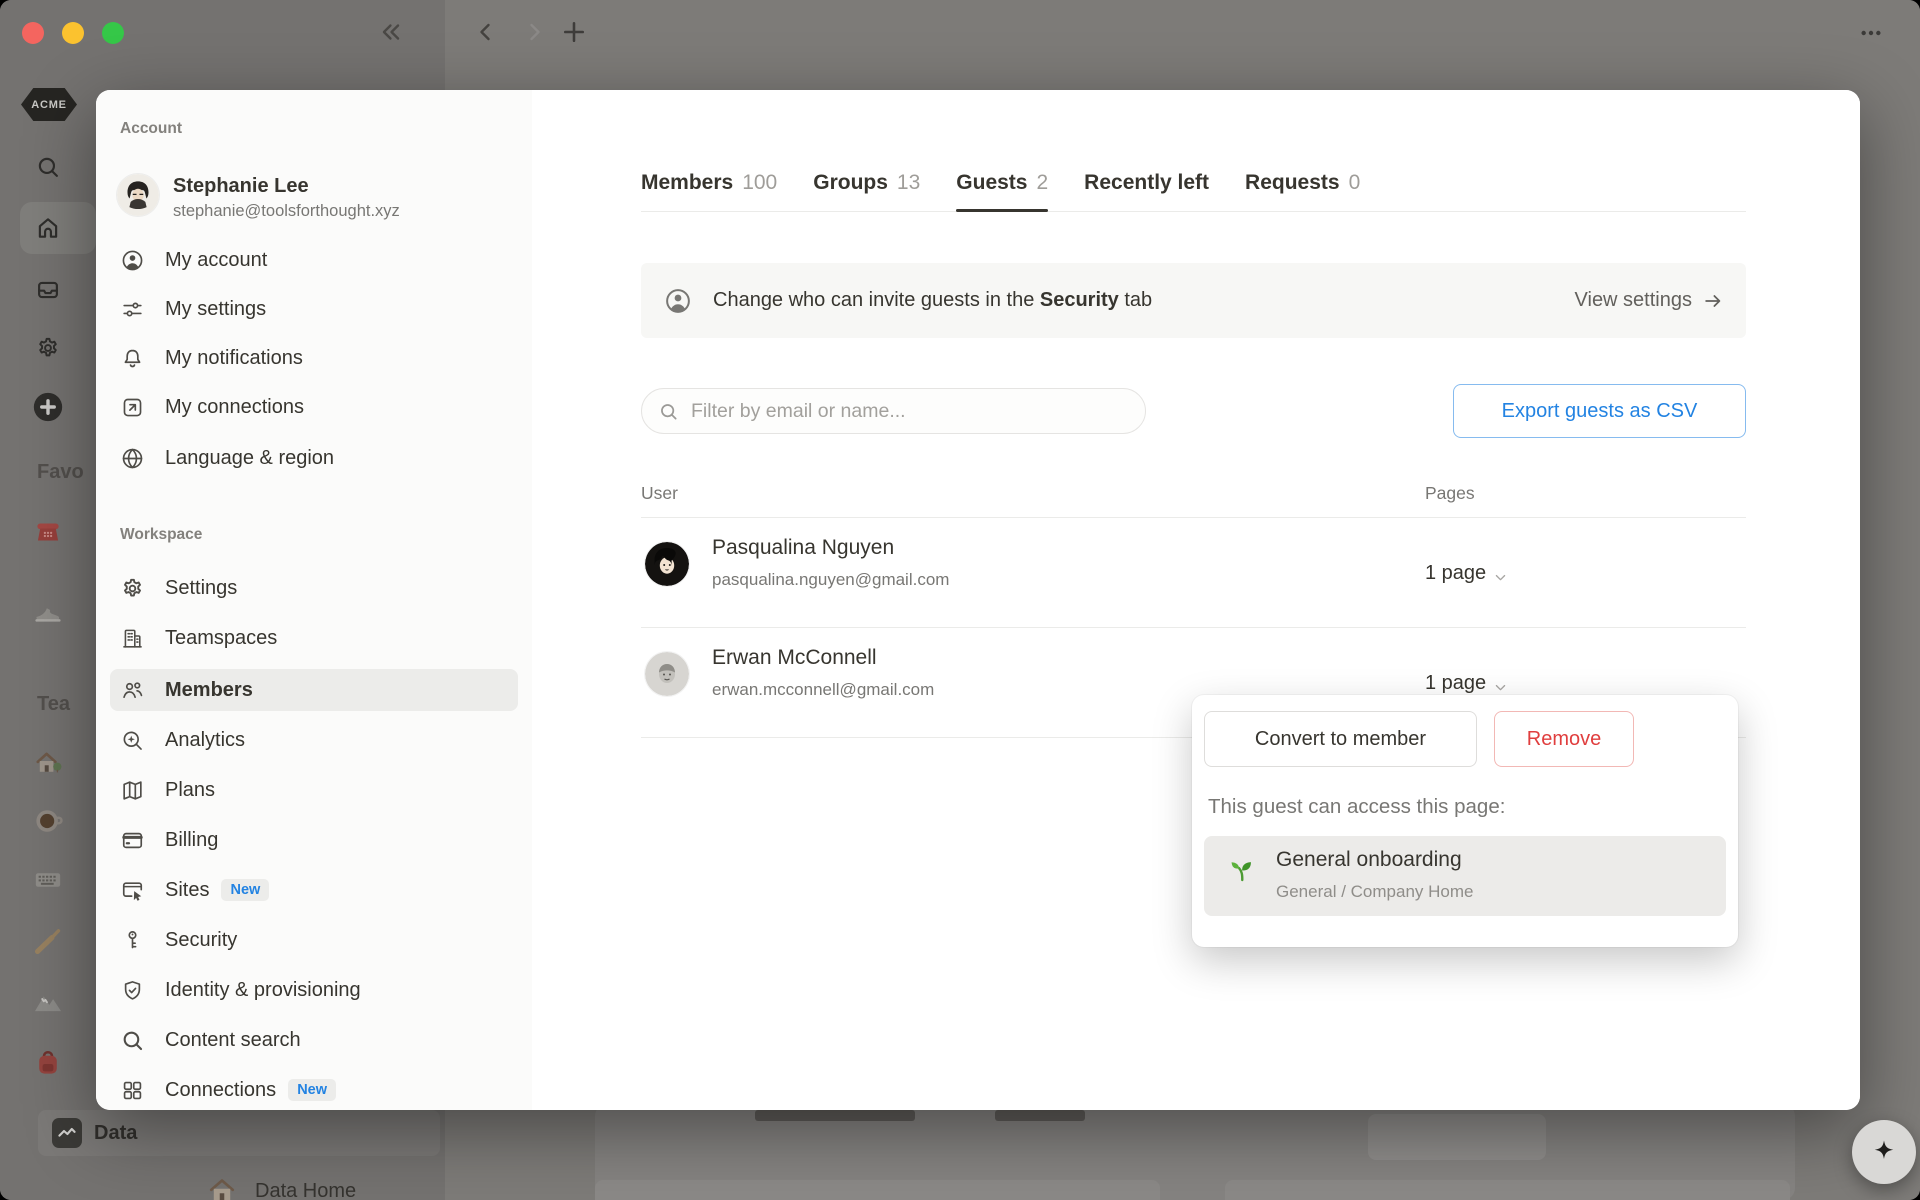  I want to click on ai-assistant-button, so click(1884, 1152).